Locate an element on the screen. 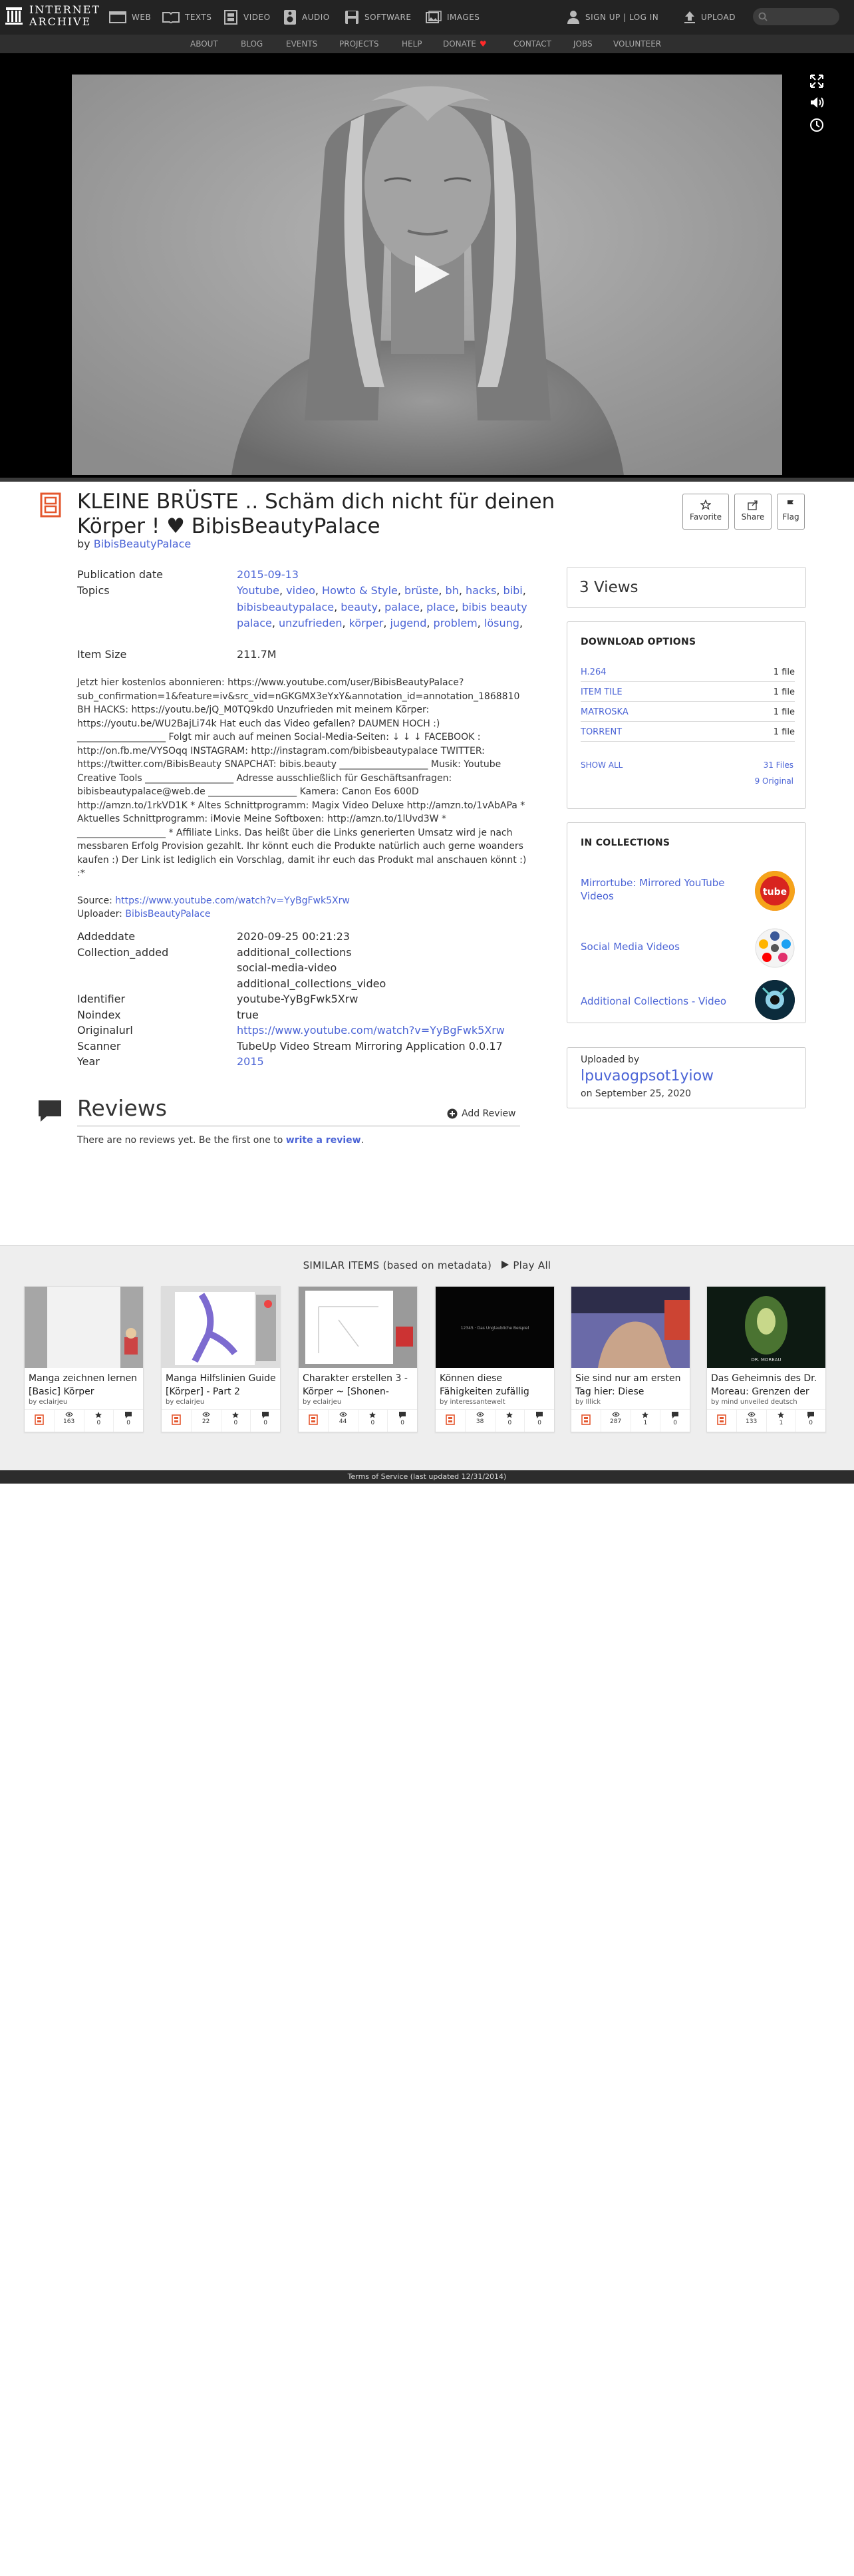  player-bottom-strip is located at coordinates (427, 480).